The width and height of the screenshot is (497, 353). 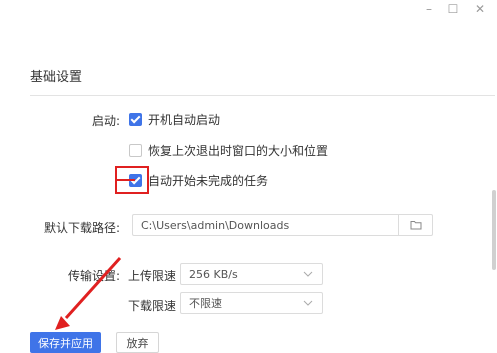 I want to click on arrow-to-save-button, so click(x=88, y=293).